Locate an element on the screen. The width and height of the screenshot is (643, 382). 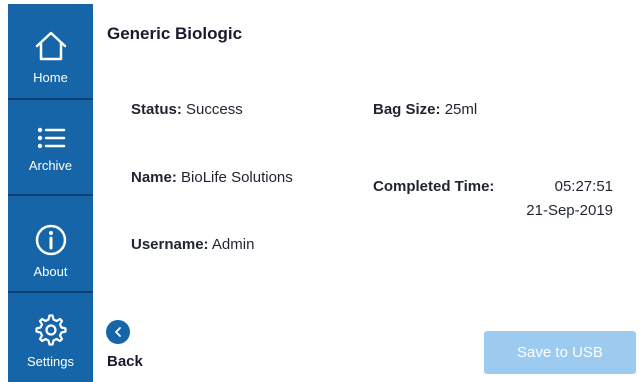
sidebar-item-label: About is located at coordinates (50, 271).